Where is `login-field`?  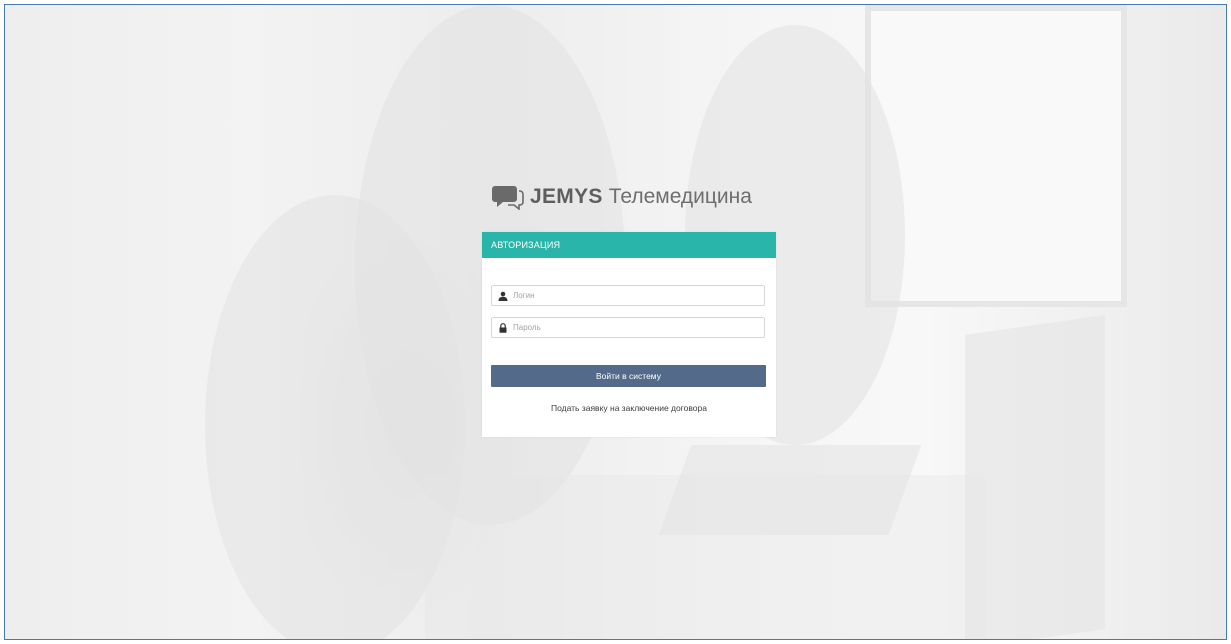 login-field is located at coordinates (628, 295).